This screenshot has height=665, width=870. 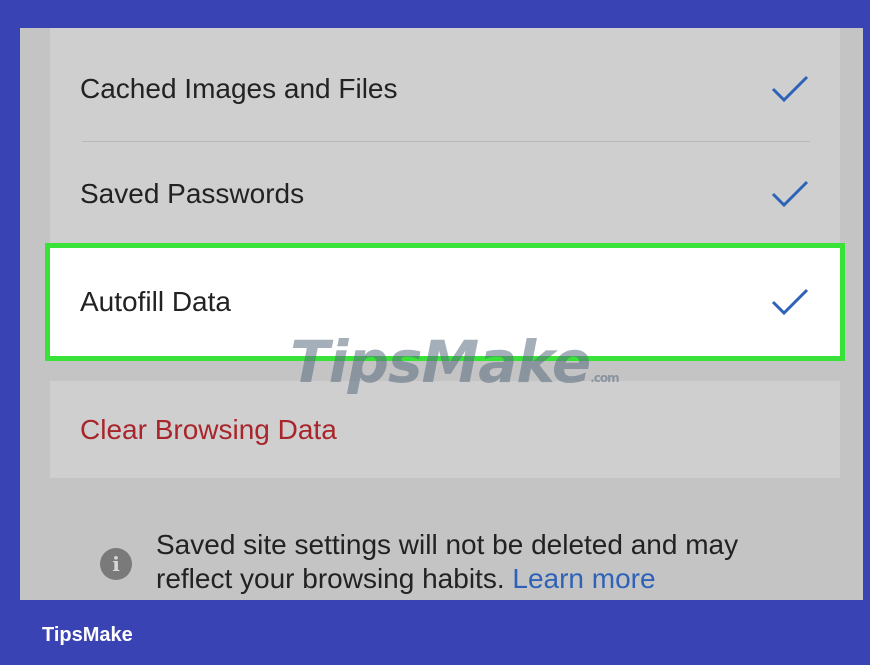 I want to click on clear-browsing-data-label: Clear Browsing Data, so click(x=208, y=429).